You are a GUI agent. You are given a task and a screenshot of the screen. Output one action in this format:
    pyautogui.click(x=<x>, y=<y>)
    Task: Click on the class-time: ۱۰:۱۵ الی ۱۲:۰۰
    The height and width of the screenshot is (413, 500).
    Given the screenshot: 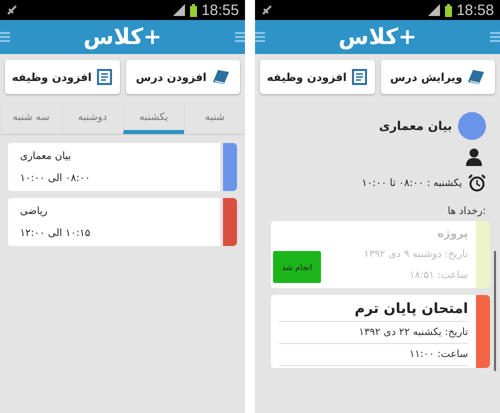 What is the action you would take?
    pyautogui.click(x=55, y=233)
    